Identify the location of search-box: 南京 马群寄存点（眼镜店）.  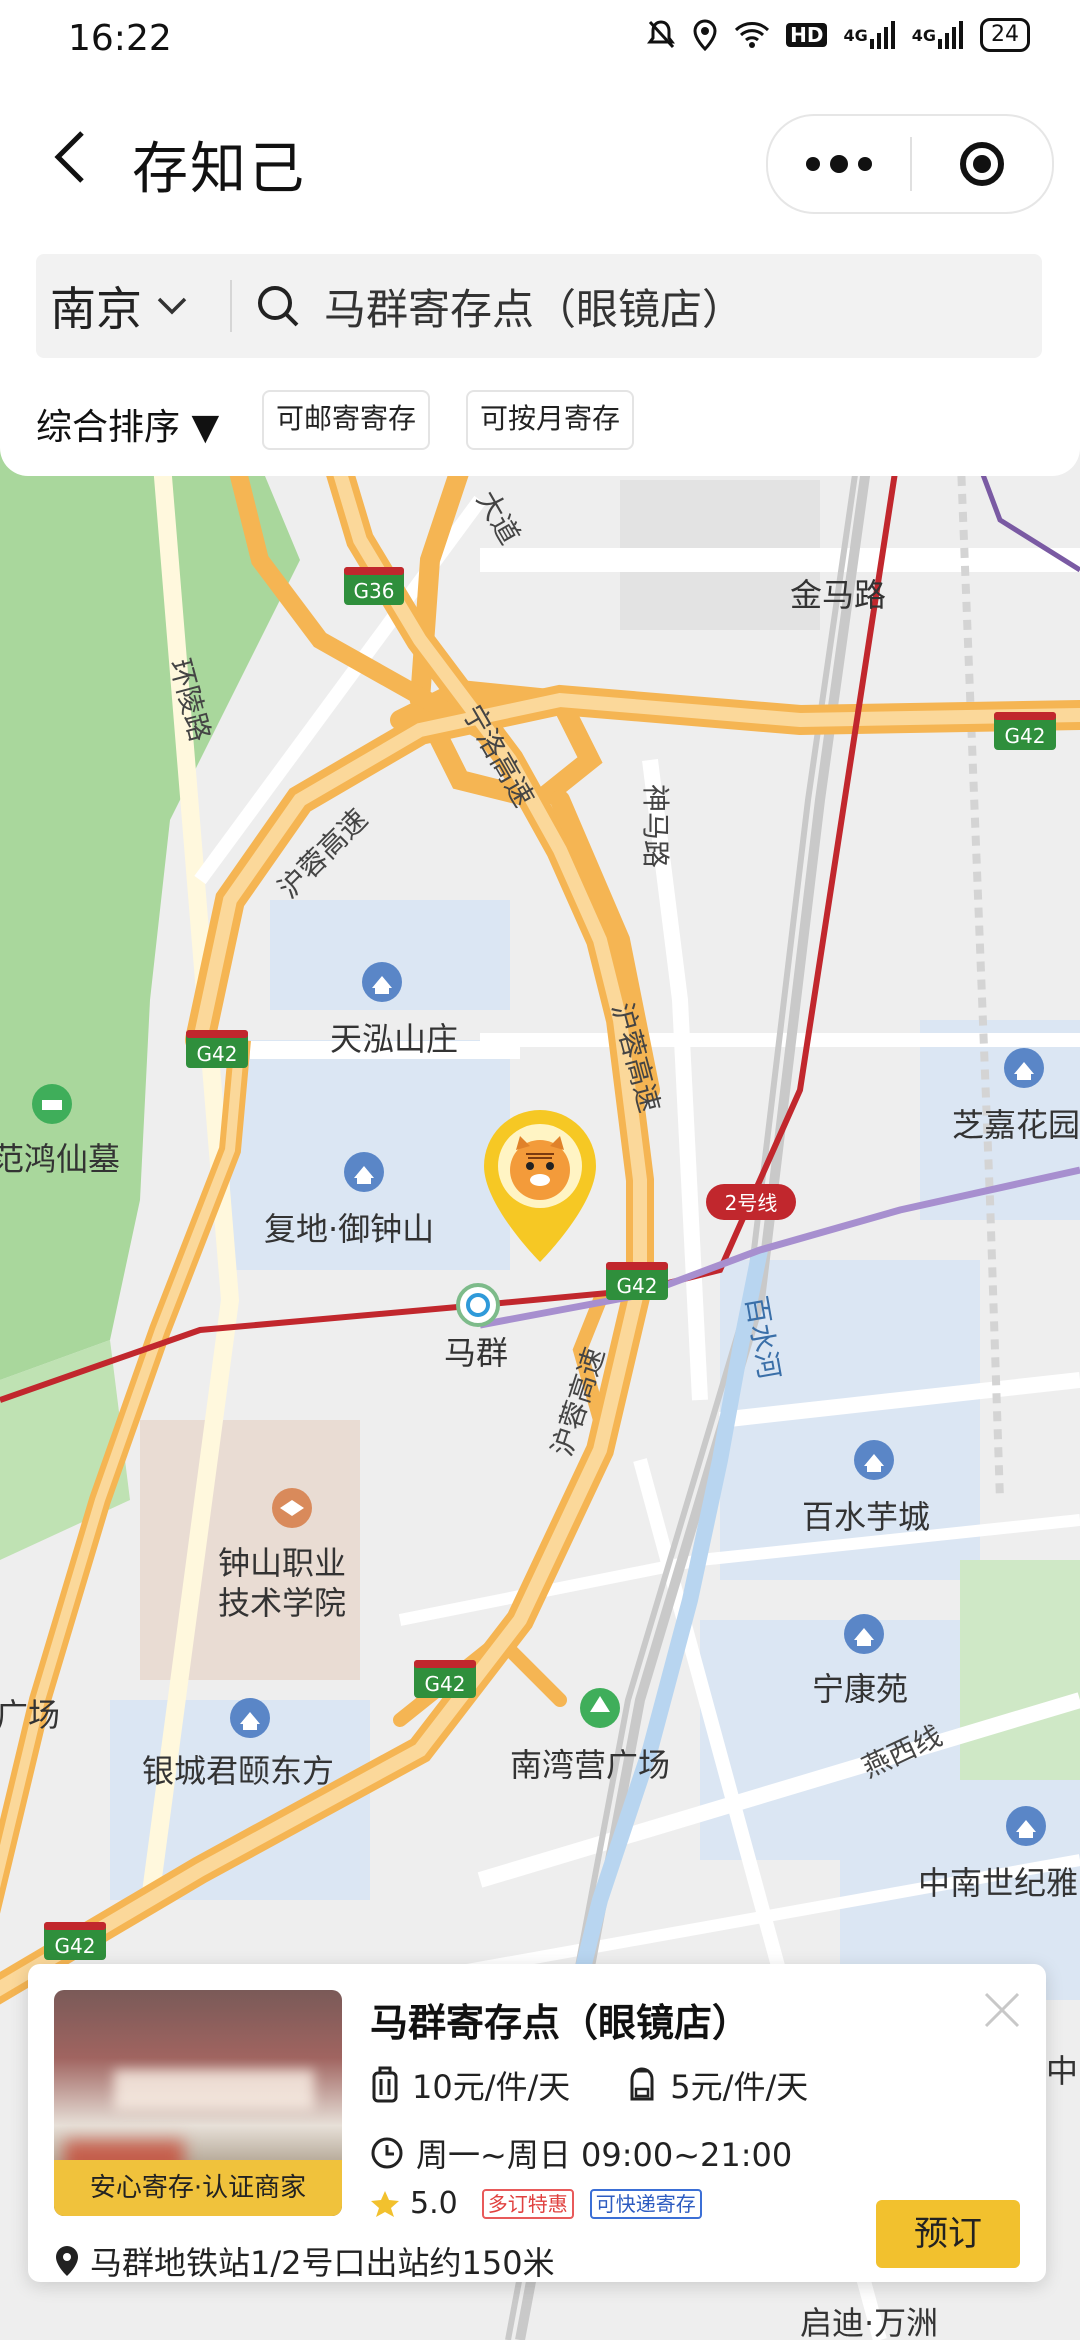
(539, 306).